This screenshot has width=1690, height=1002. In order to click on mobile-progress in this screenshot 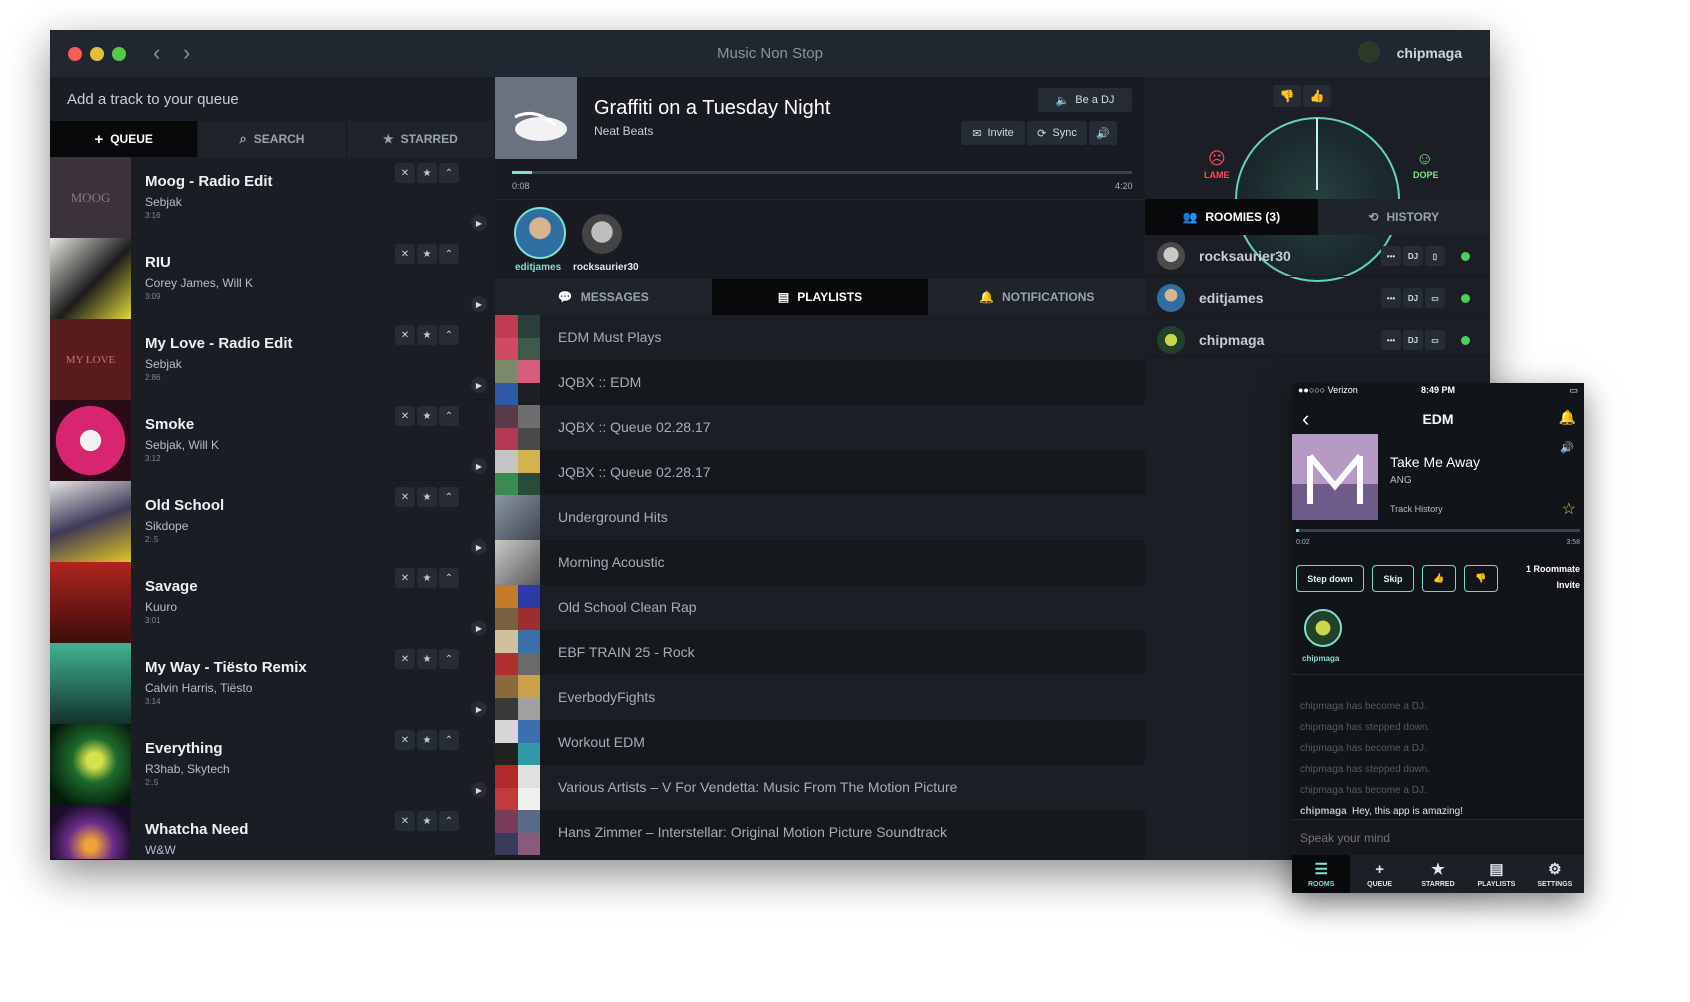, I will do `click(1438, 530)`.